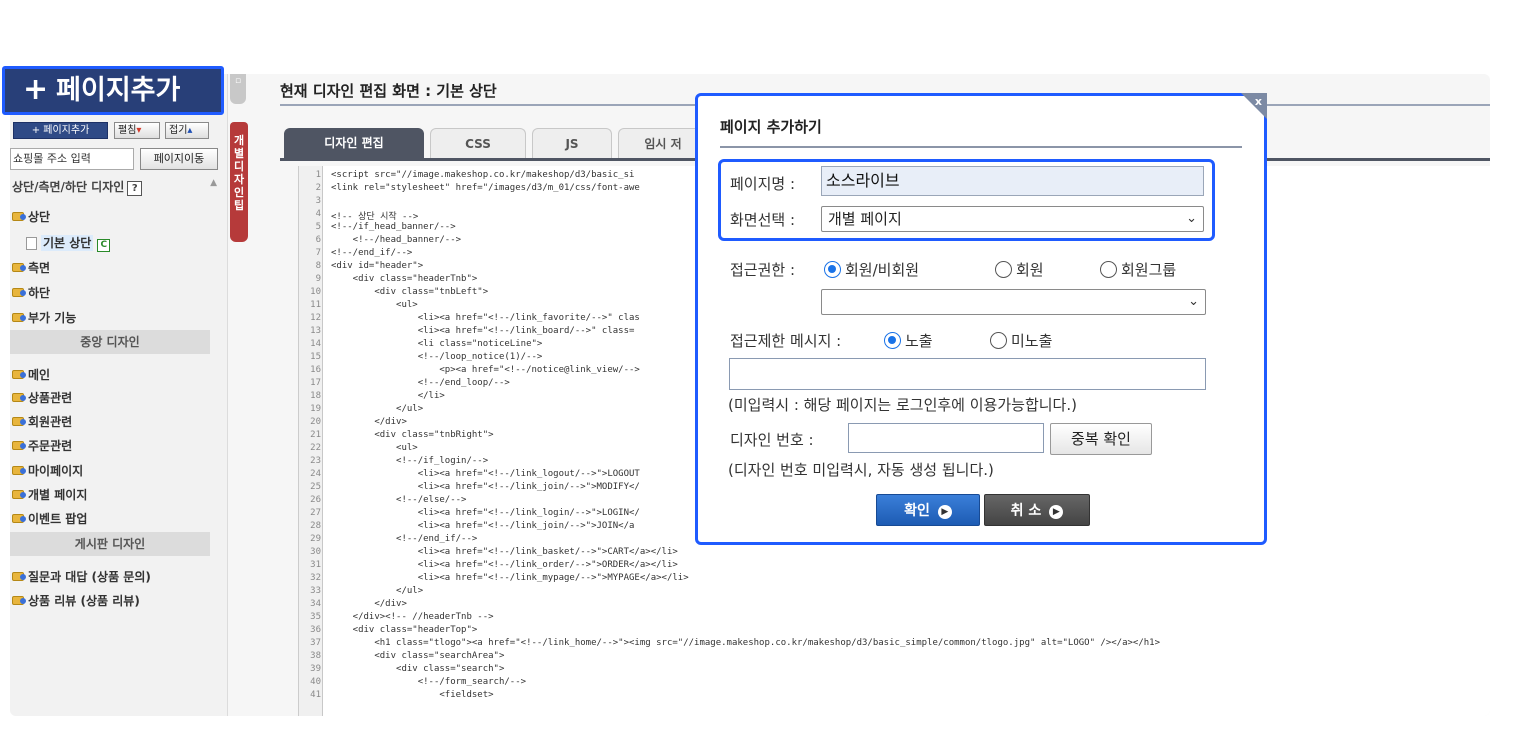 The width and height of the screenshot is (1530, 754). What do you see at coordinates (882, 270) in the screenshot?
I see `radio-label: 회원/비회원` at bounding box center [882, 270].